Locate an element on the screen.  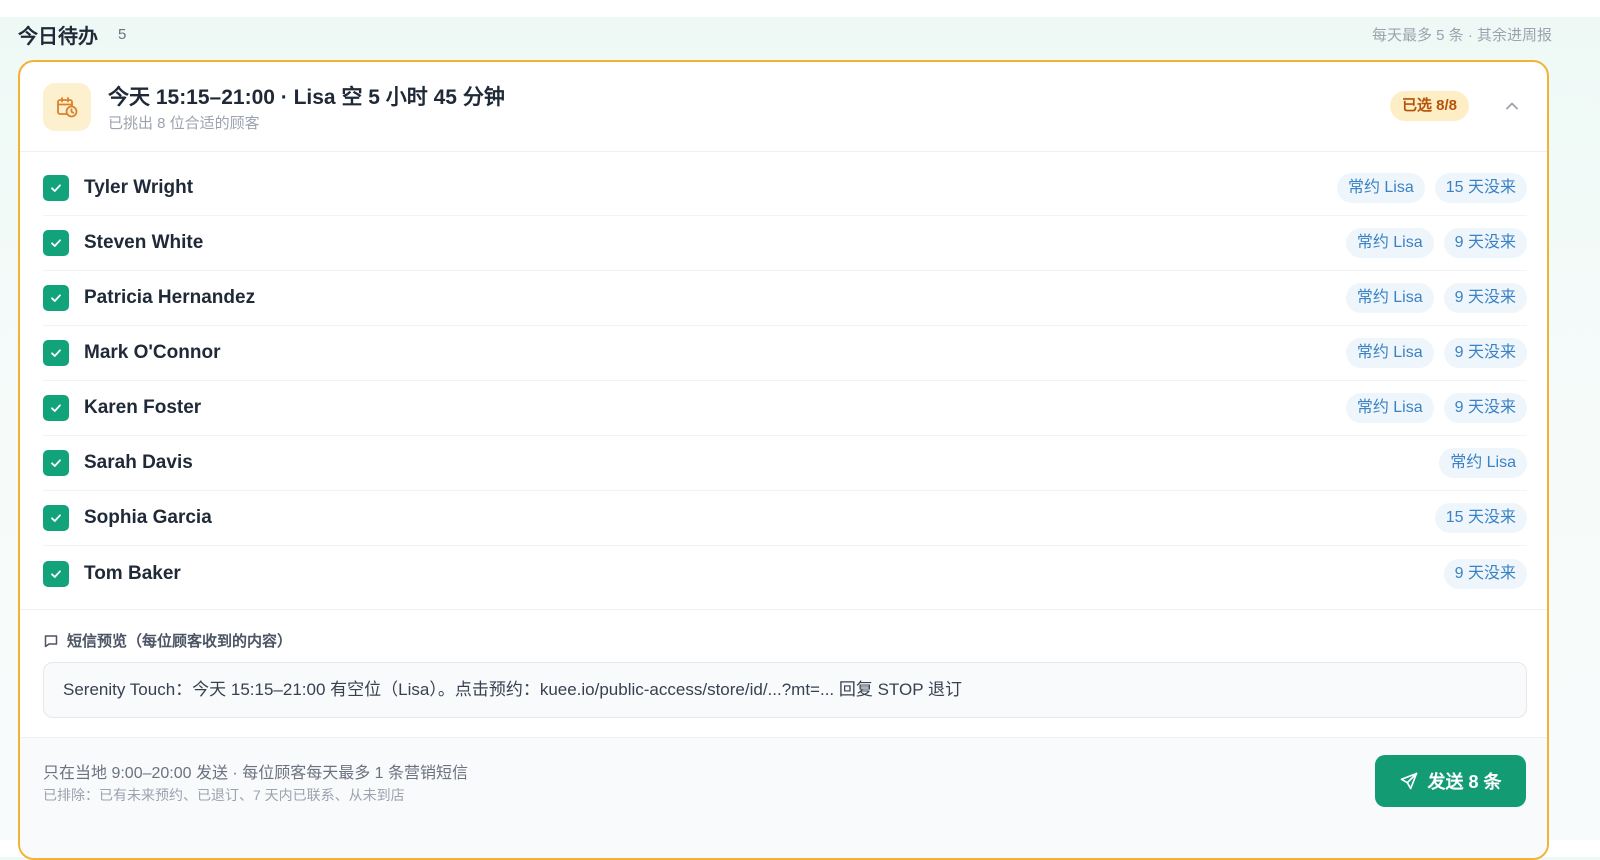
customer-tags: 常约 Lisa is located at coordinates (1483, 463).